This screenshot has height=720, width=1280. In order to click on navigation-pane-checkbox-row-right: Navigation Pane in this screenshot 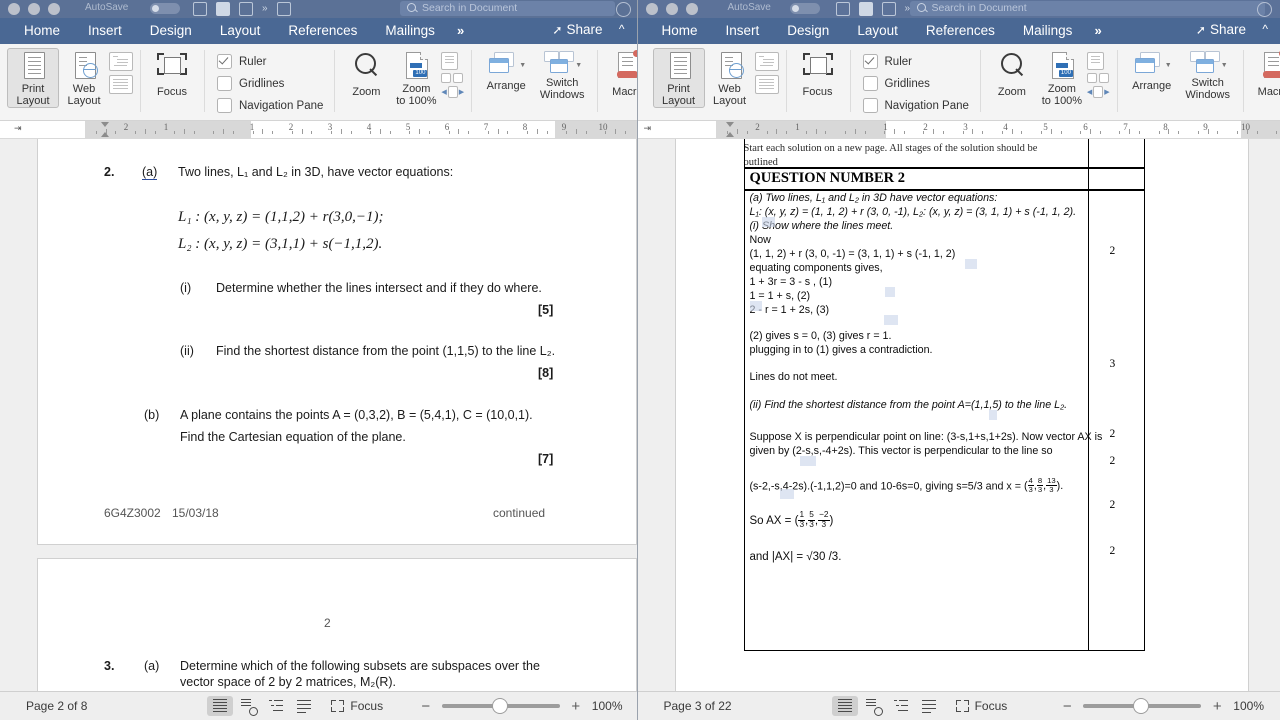, I will do `click(915, 105)`.